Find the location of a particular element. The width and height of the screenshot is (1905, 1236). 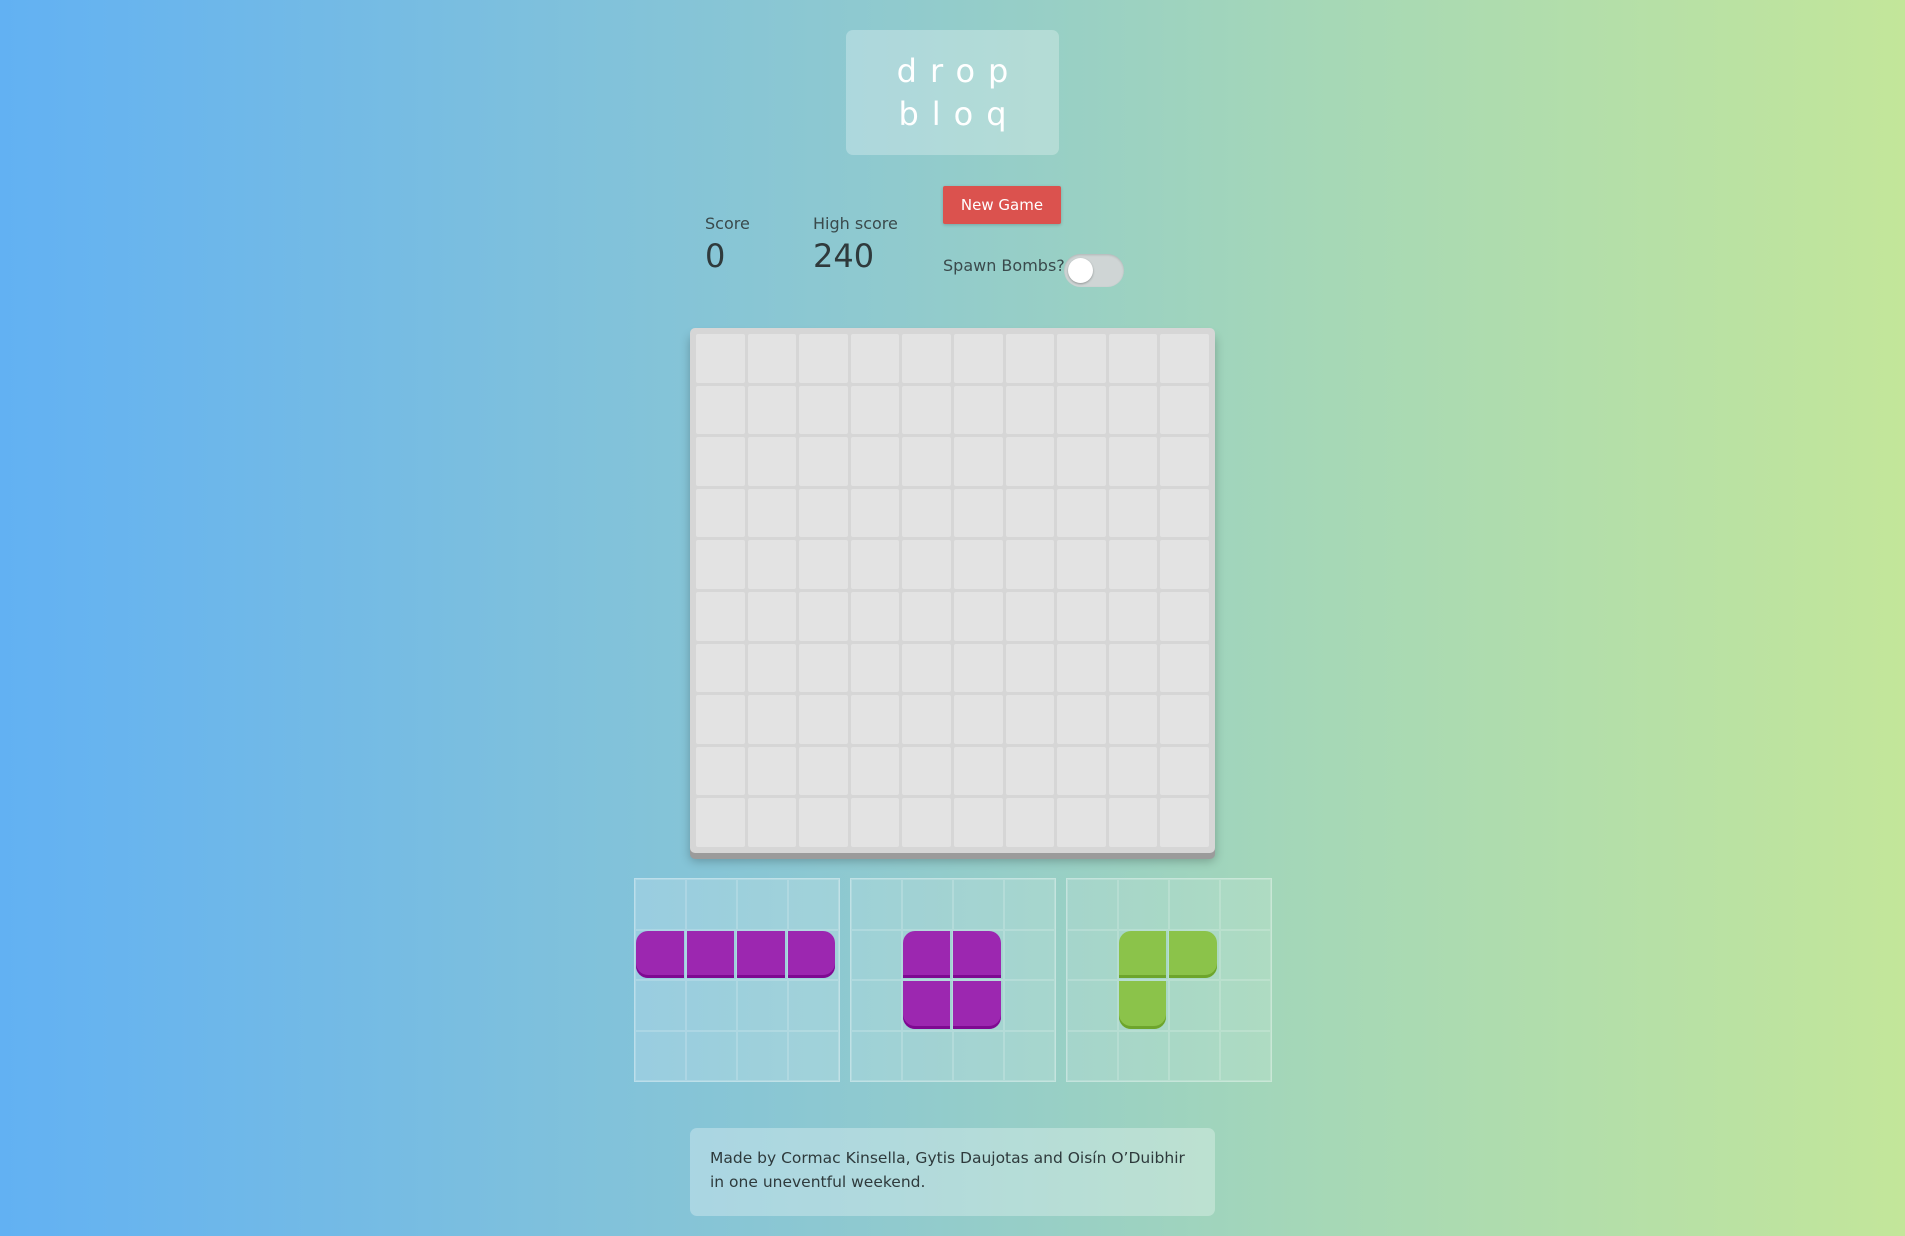

spawn-bombs-toggle is located at coordinates (1094, 270).